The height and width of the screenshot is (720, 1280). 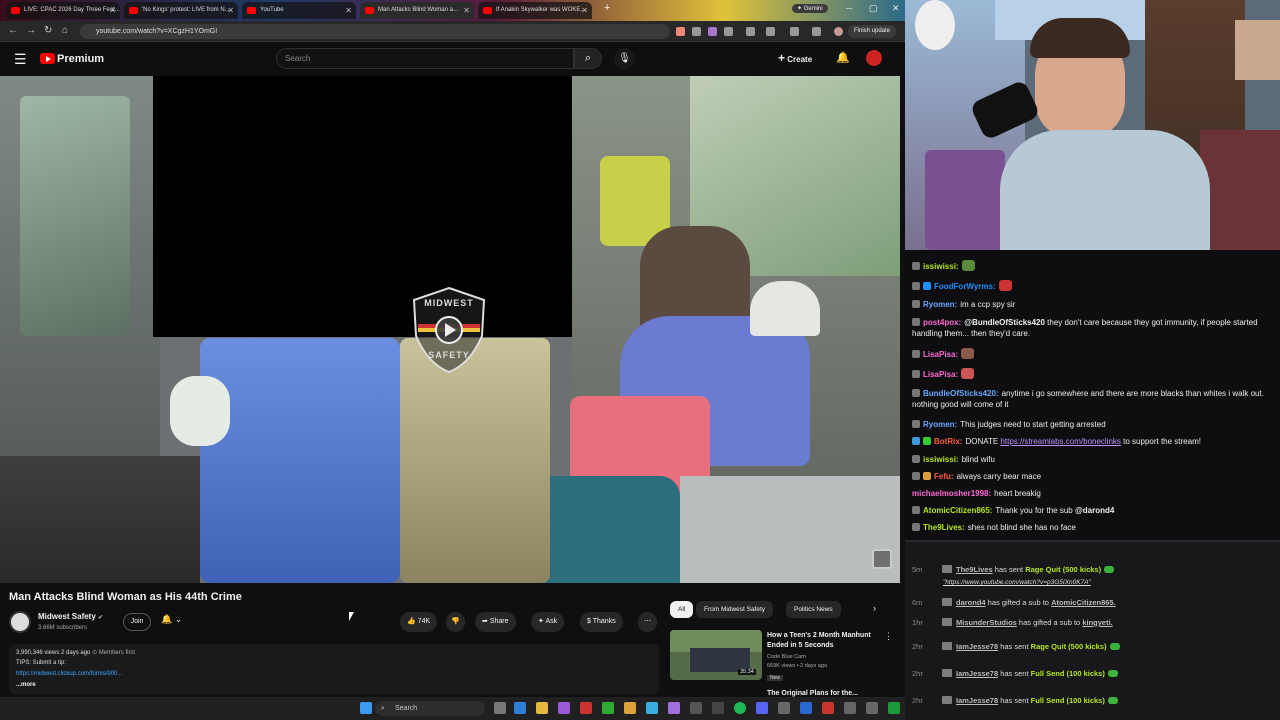 What do you see at coordinates (607, 8) in the screenshot?
I see `new-tab-button: +` at bounding box center [607, 8].